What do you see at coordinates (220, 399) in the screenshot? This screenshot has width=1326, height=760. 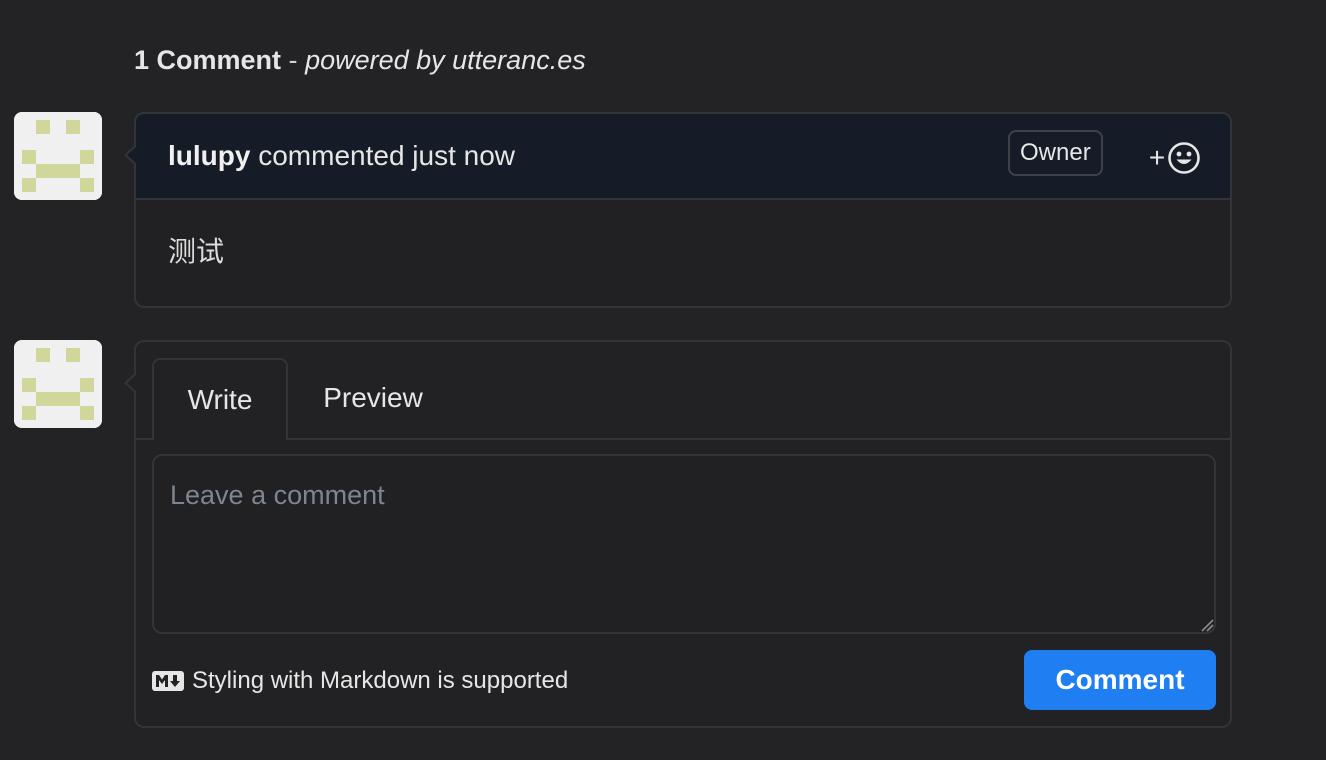 I see `tab-write: Write` at bounding box center [220, 399].